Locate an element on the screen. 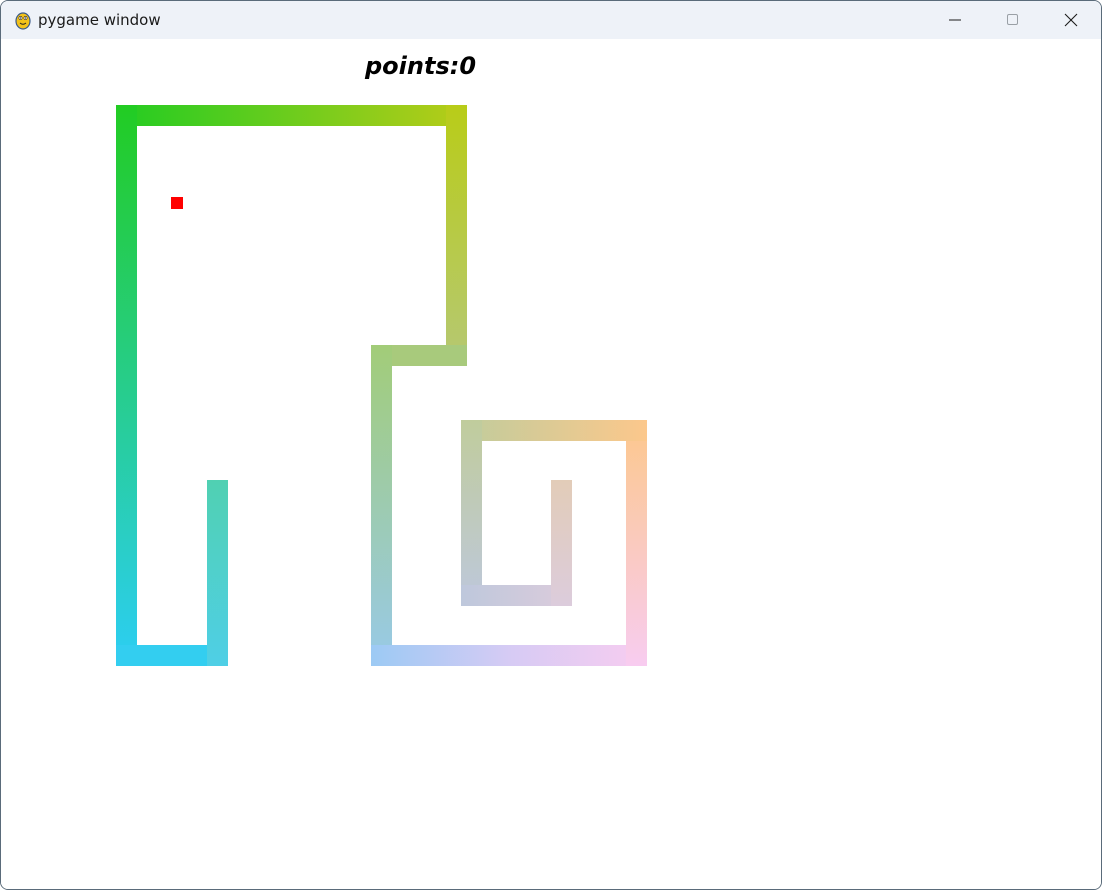 The height and width of the screenshot is (890, 1102). food-pellet is located at coordinates (177, 203).